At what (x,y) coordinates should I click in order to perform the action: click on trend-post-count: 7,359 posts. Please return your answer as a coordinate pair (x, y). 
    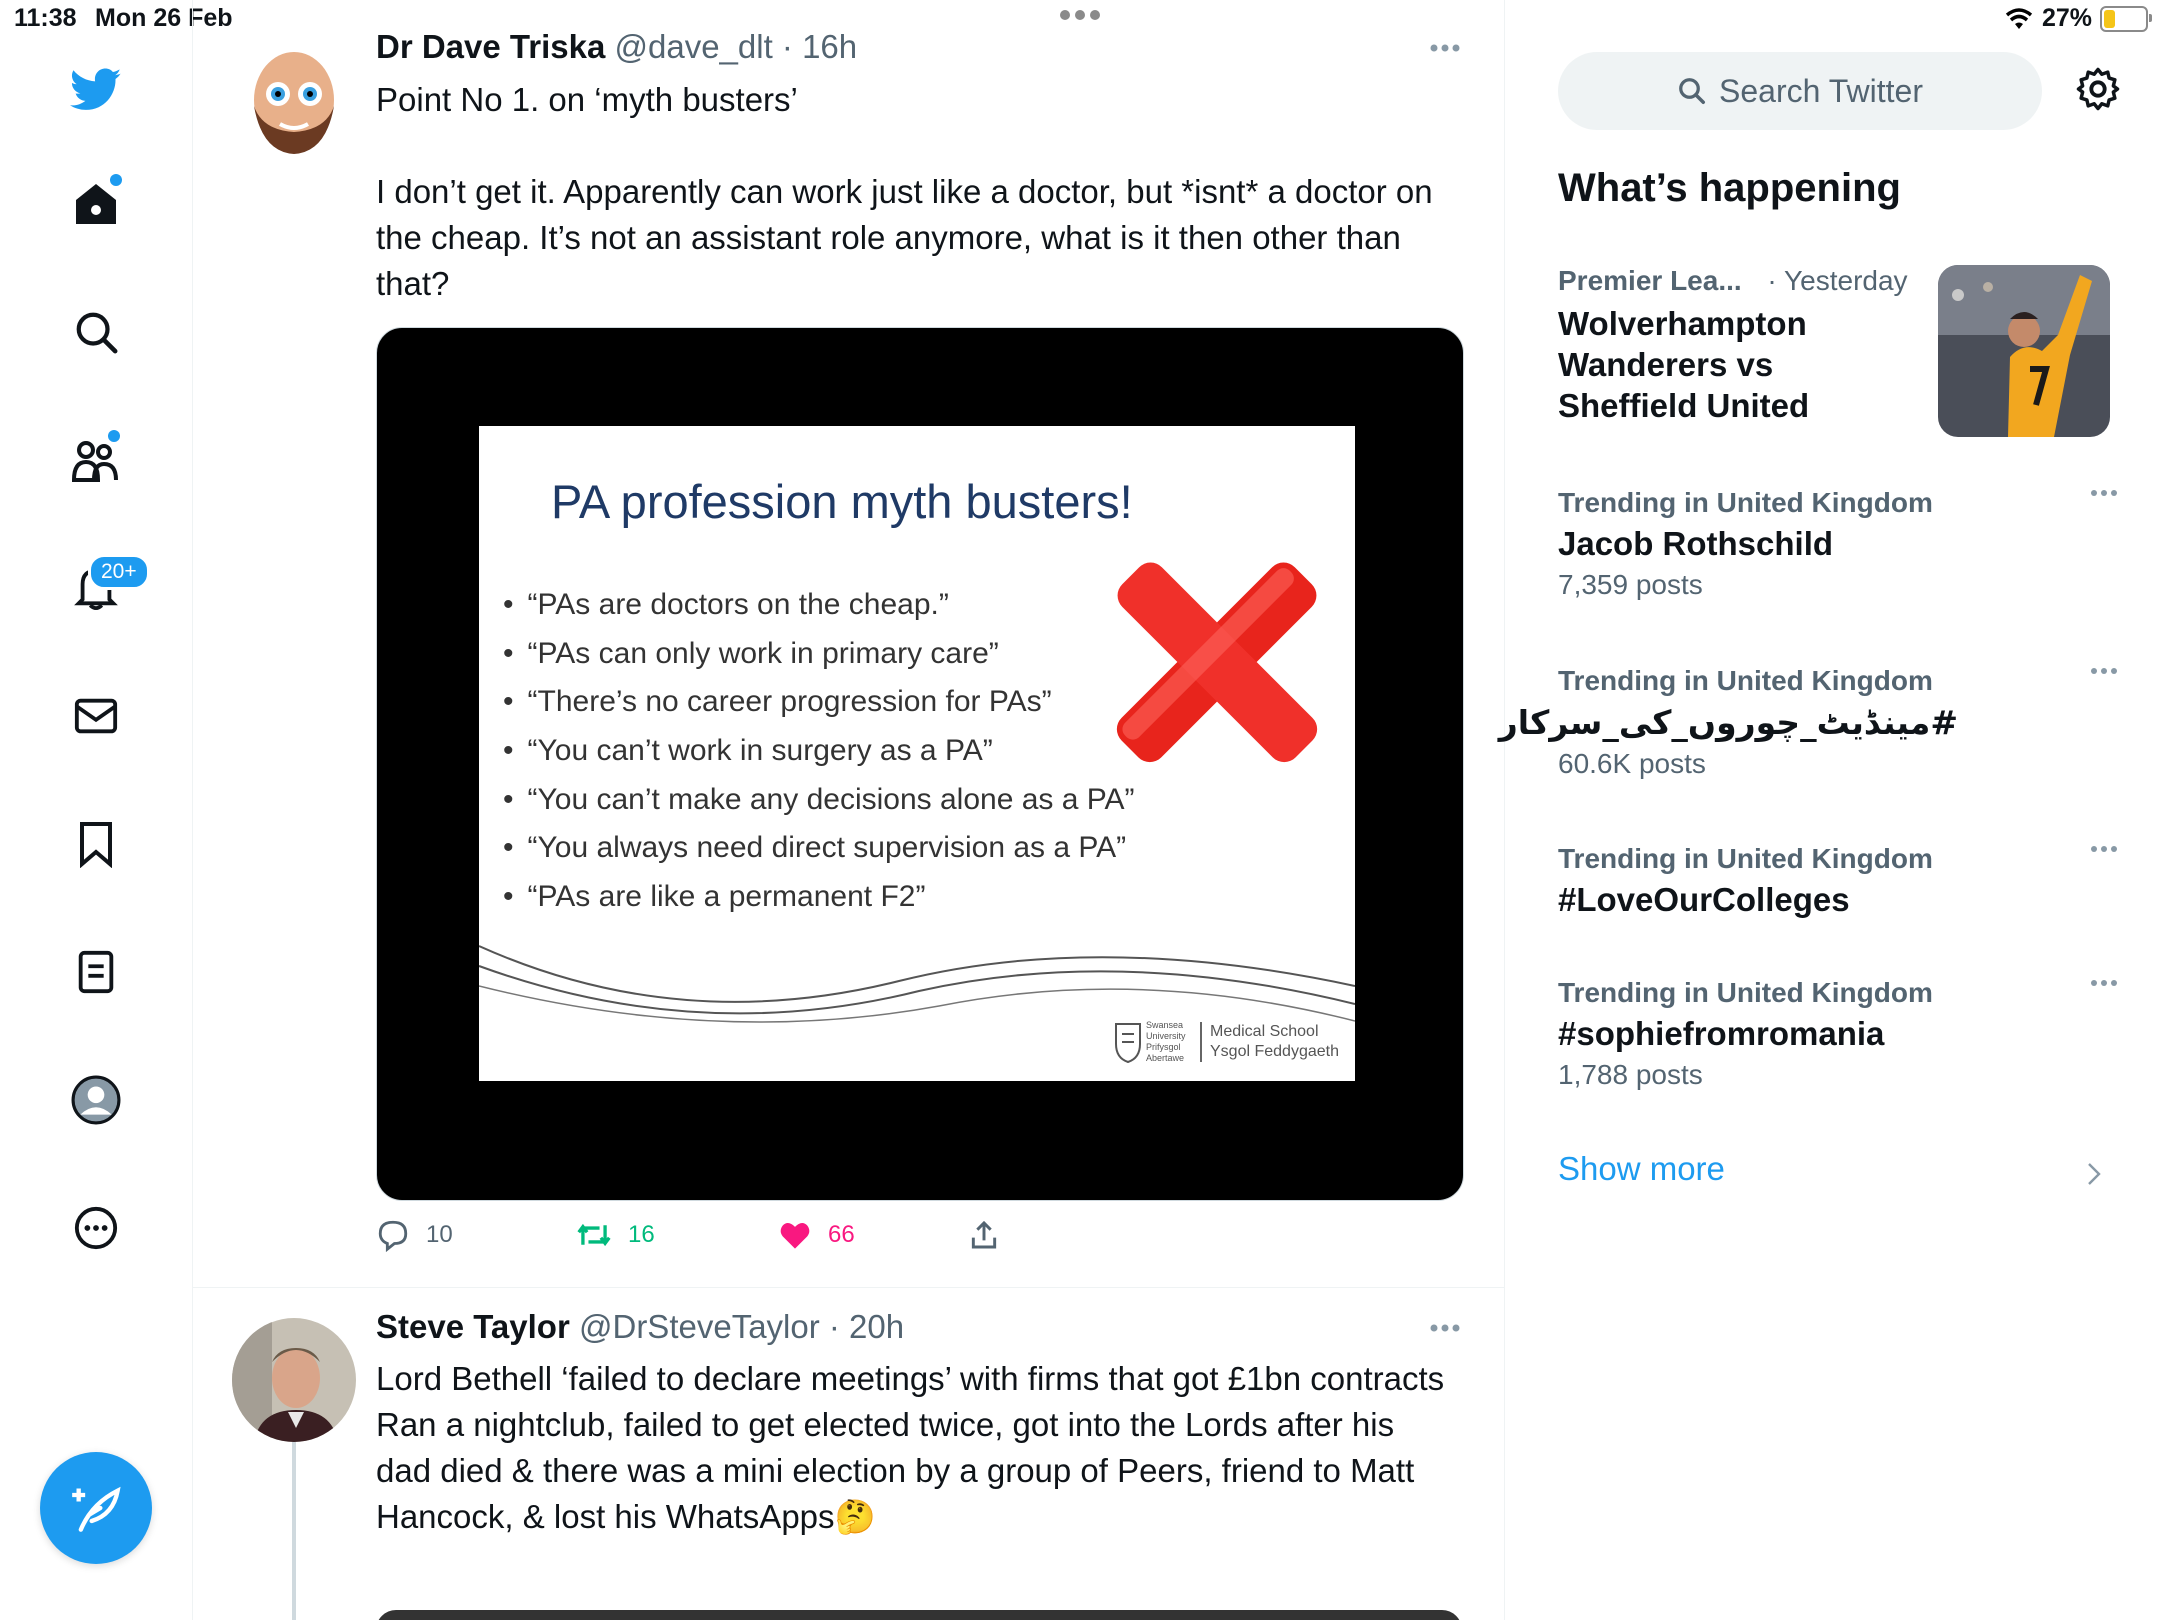
    Looking at the image, I should click on (1630, 584).